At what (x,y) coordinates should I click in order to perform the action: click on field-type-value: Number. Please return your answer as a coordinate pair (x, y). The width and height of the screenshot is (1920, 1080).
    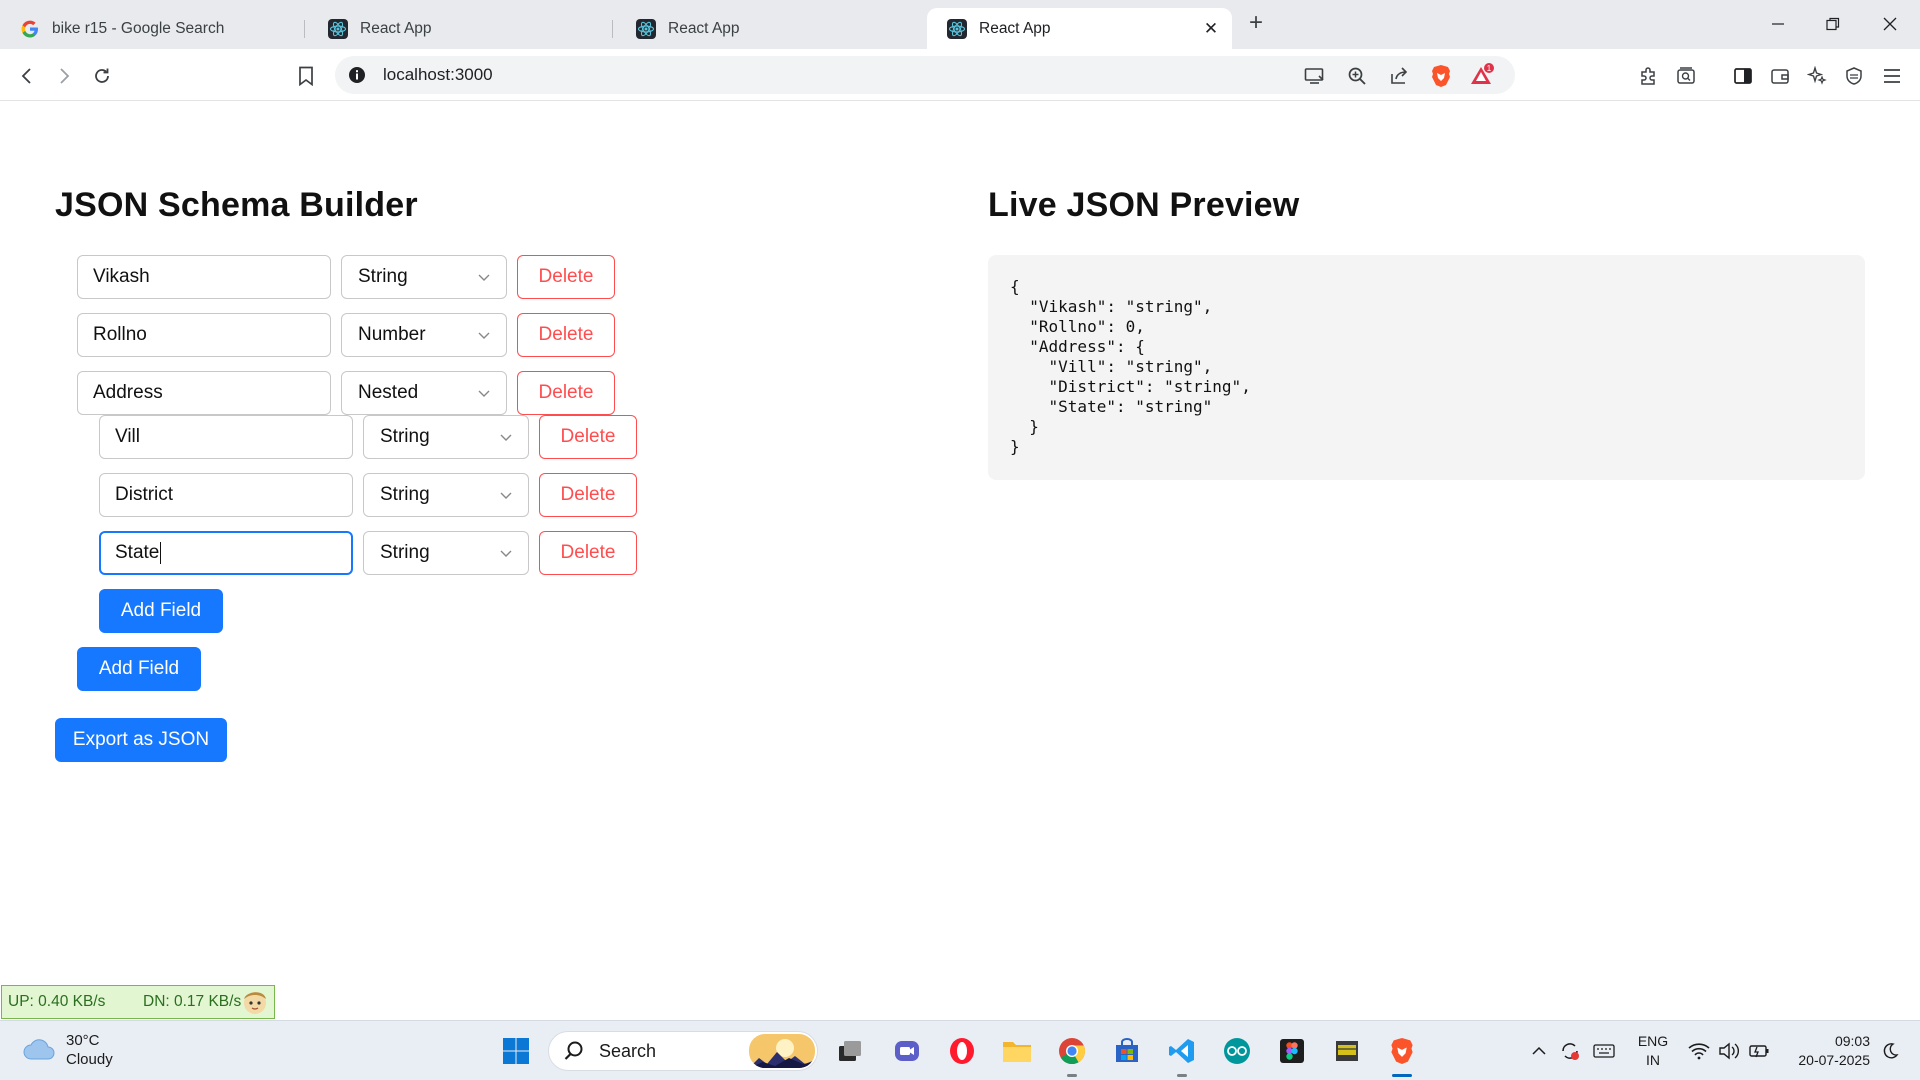
    Looking at the image, I should click on (392, 334).